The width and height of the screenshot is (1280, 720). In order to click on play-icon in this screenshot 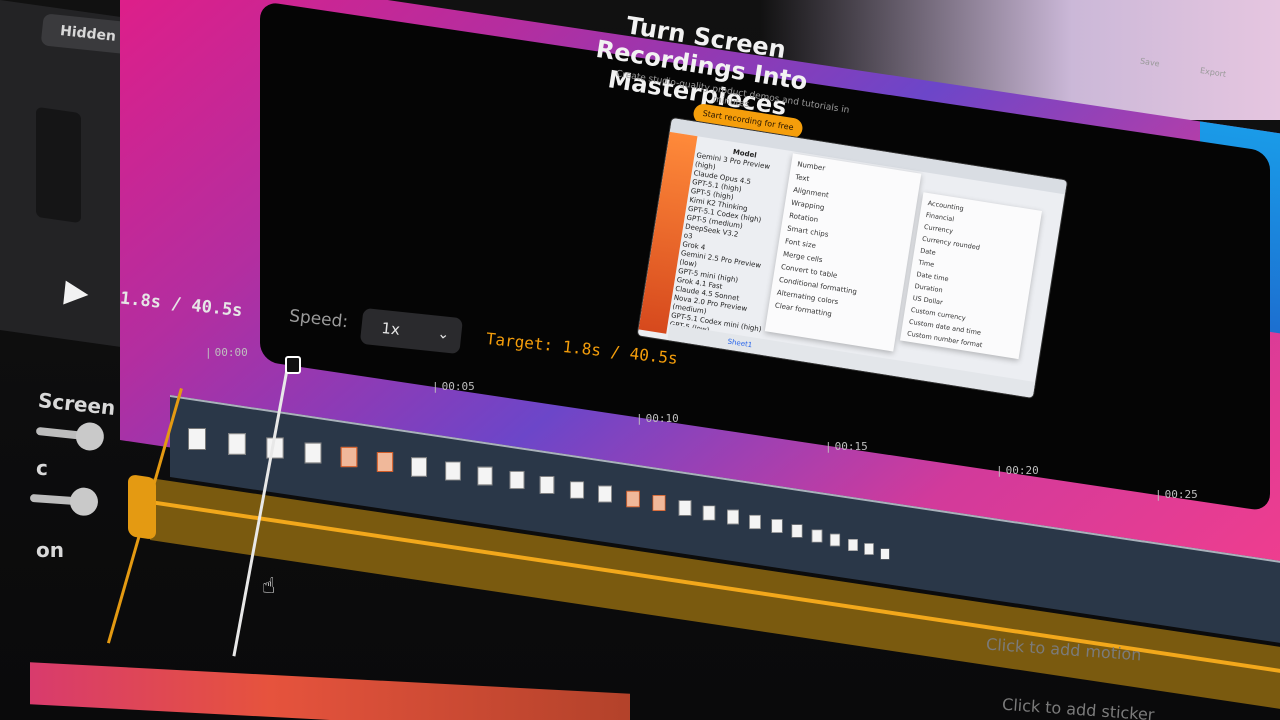, I will do `click(76, 293)`.